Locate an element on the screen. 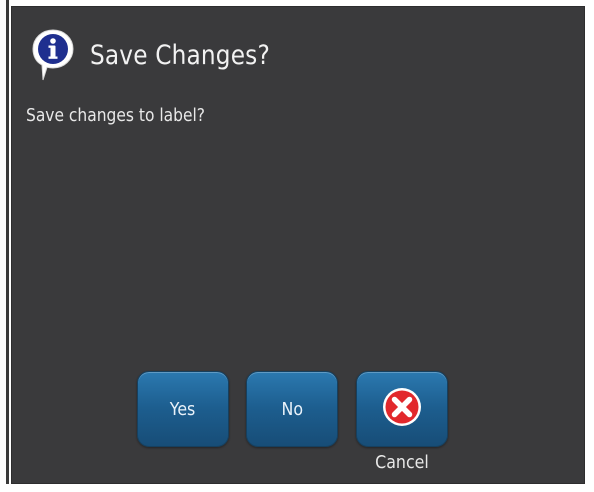 The height and width of the screenshot is (492, 594). close-icon is located at coordinates (402, 409).